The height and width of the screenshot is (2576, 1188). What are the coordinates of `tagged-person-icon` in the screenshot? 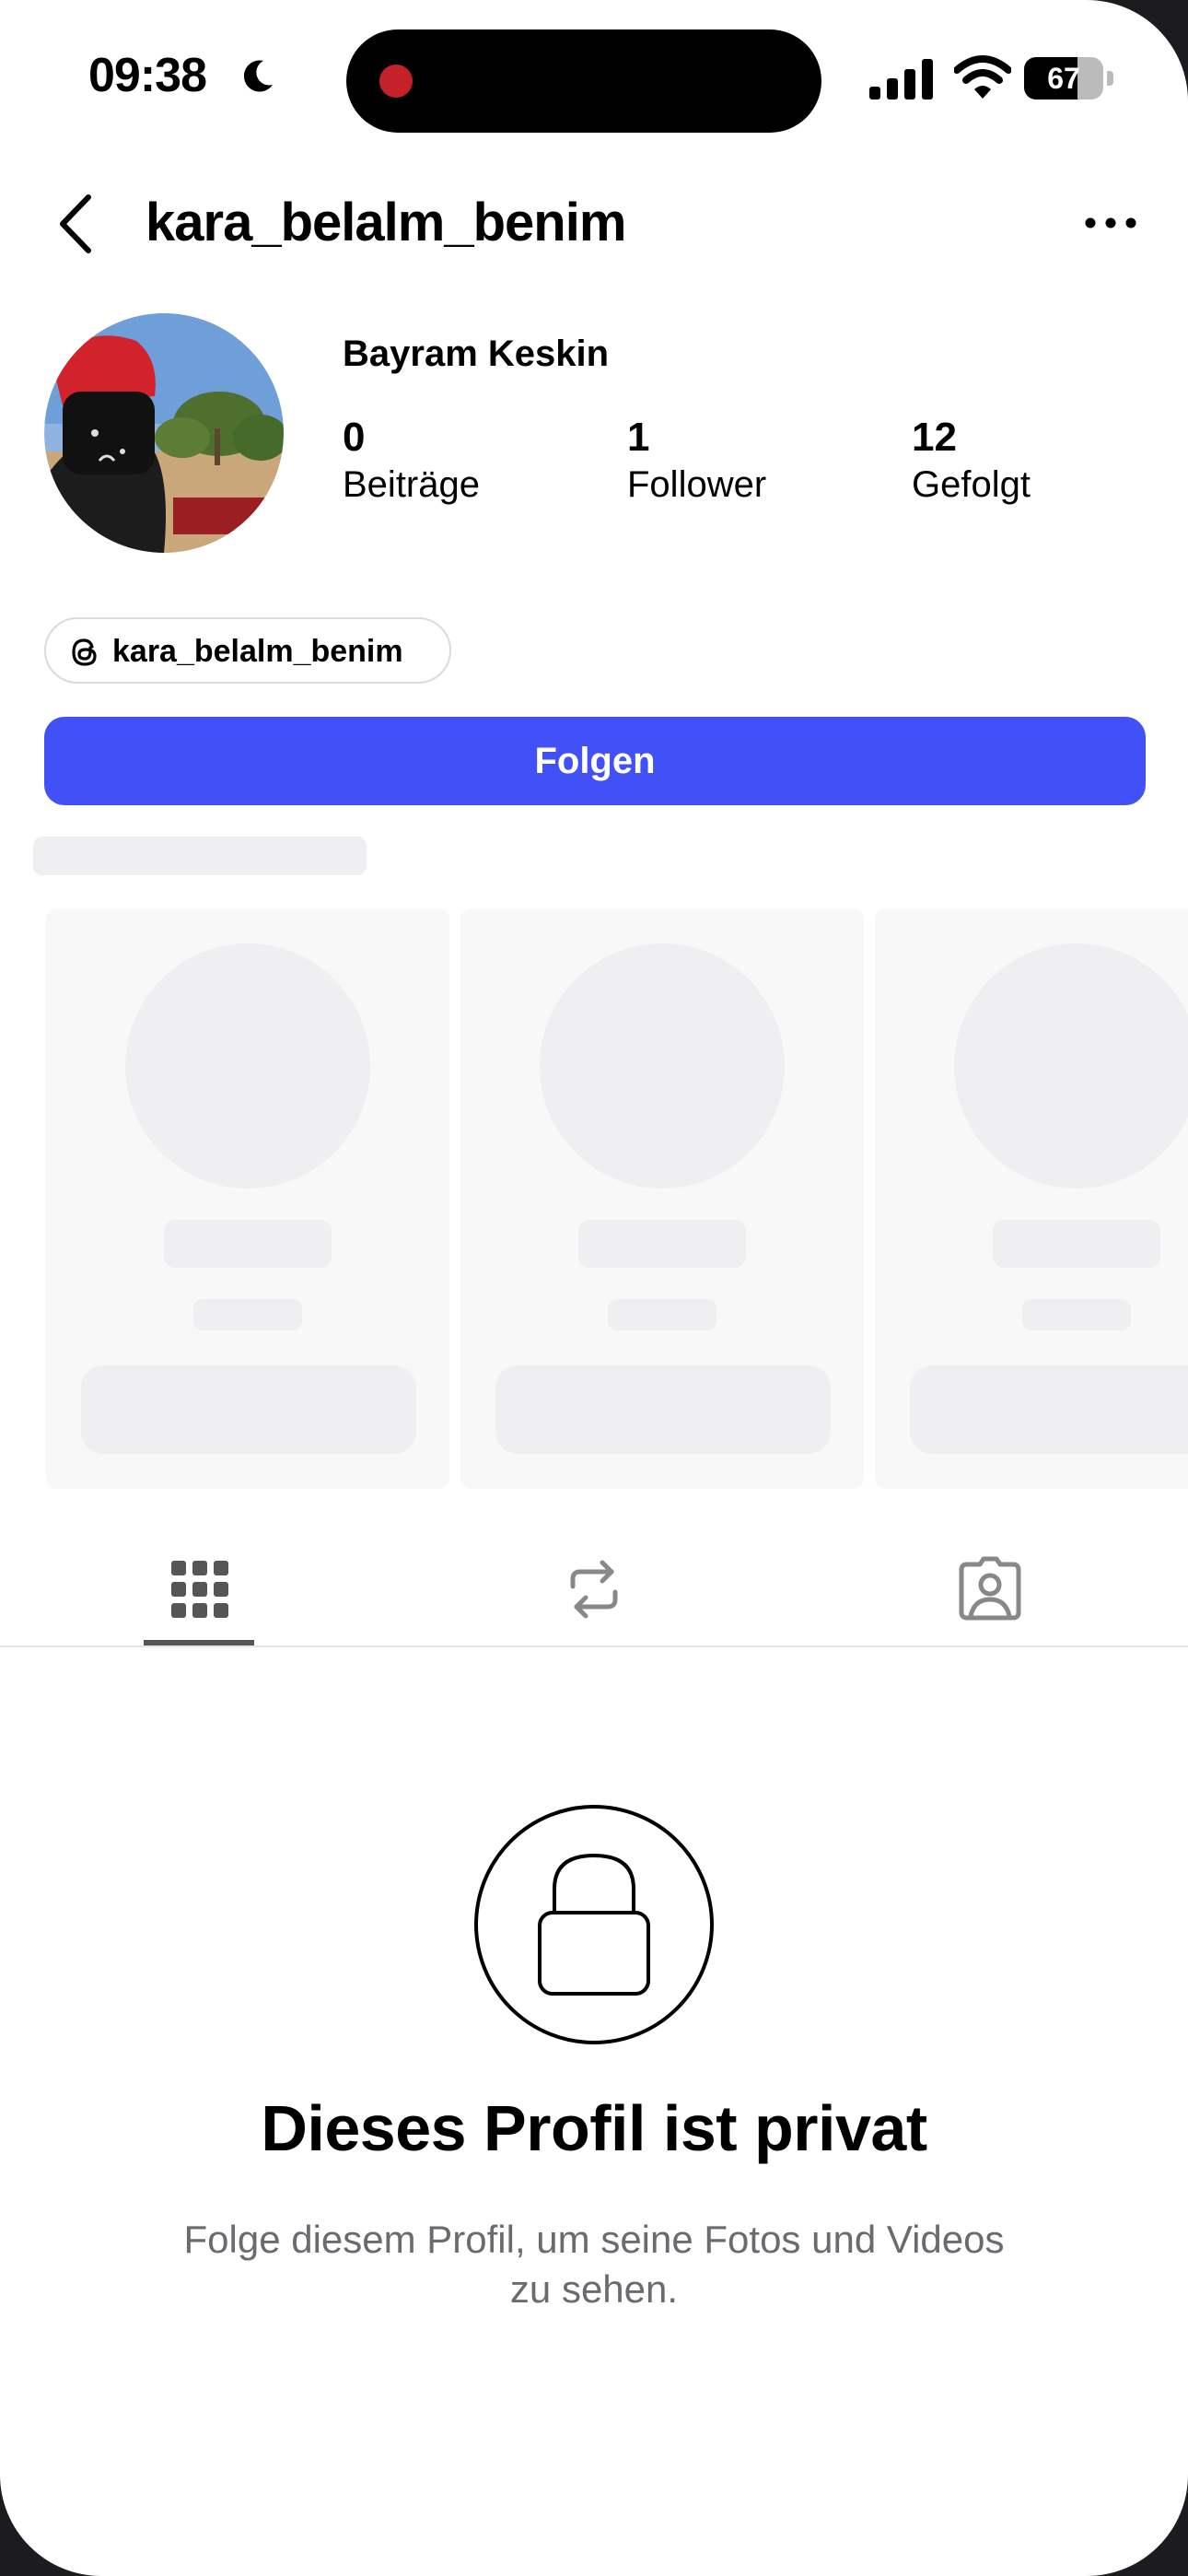 It's located at (990, 1589).